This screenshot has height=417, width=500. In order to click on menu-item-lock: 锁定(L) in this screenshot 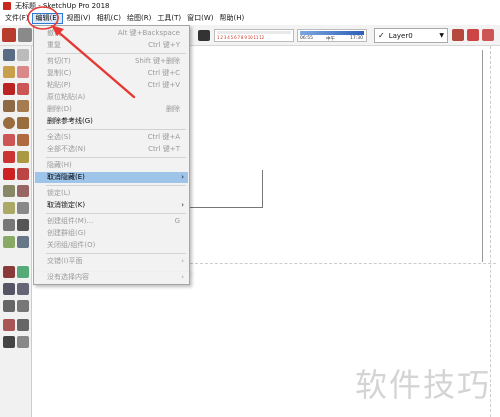, I will do `click(111, 193)`.